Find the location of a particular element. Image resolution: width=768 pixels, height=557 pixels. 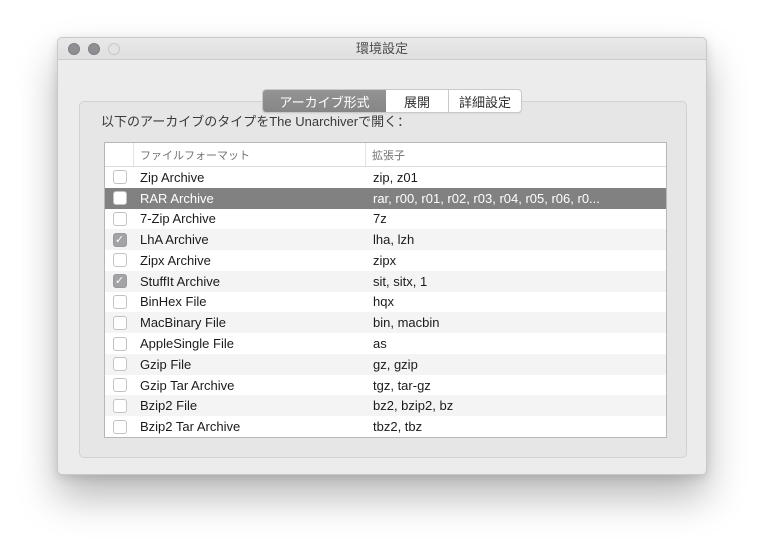

tab-advanced: 詳細設定 is located at coordinates (484, 101).